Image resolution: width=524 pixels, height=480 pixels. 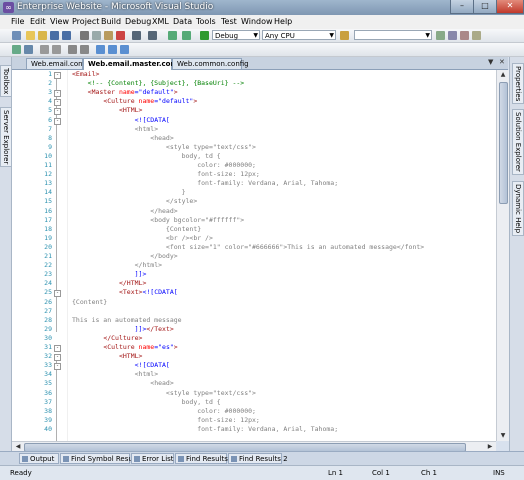 I want to click on server-explorer-tab: Server Explorer, so click(x=6, y=137).